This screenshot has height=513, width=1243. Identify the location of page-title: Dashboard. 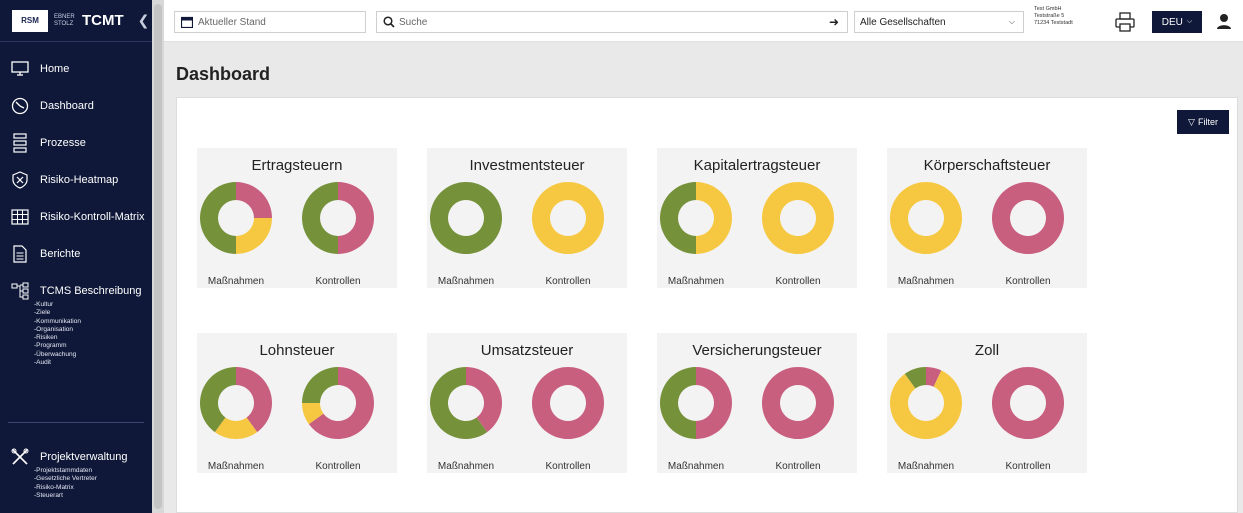
(223, 74).